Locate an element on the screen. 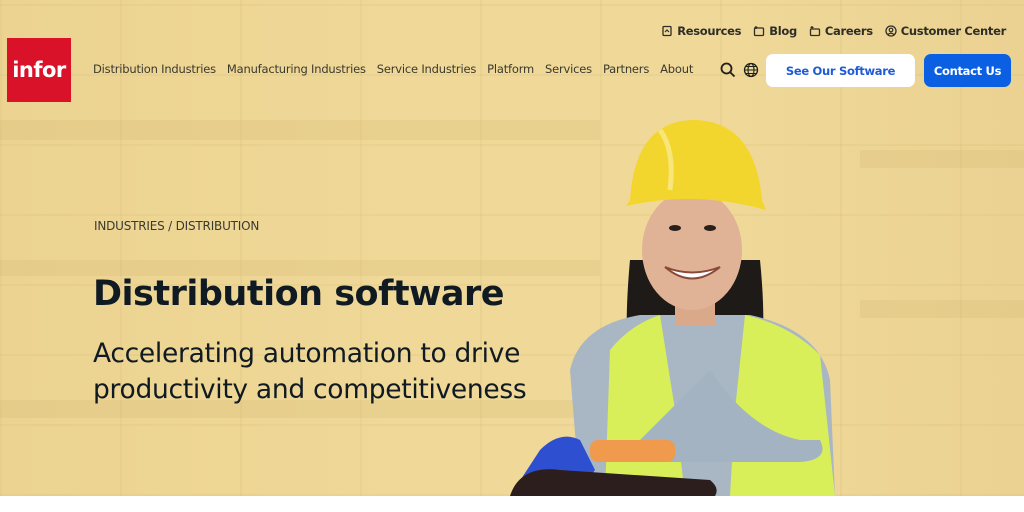  utility-link-label: Resources is located at coordinates (709, 31).